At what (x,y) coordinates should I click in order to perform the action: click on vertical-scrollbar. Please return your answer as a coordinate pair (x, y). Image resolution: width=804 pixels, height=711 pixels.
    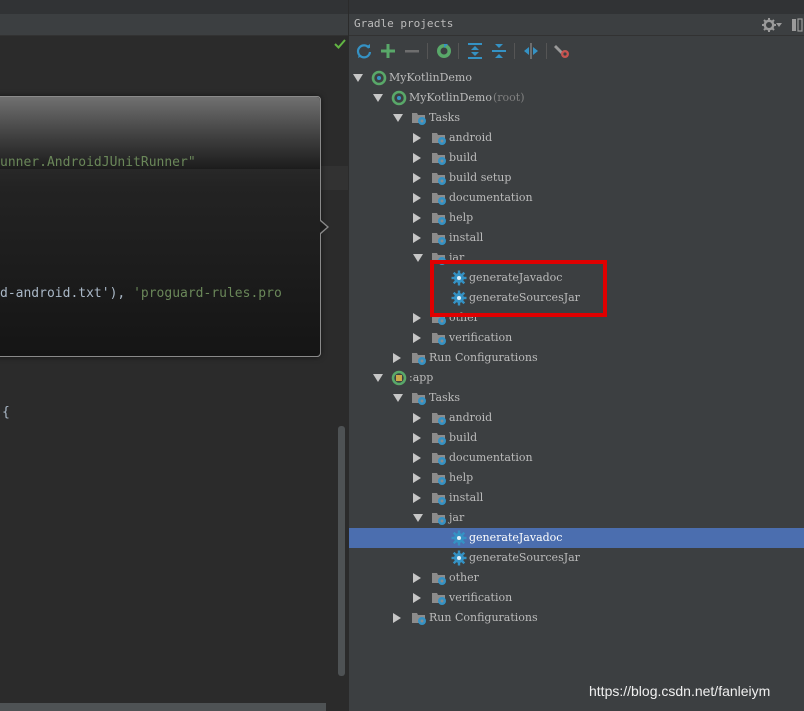
    Looking at the image, I should click on (341, 551).